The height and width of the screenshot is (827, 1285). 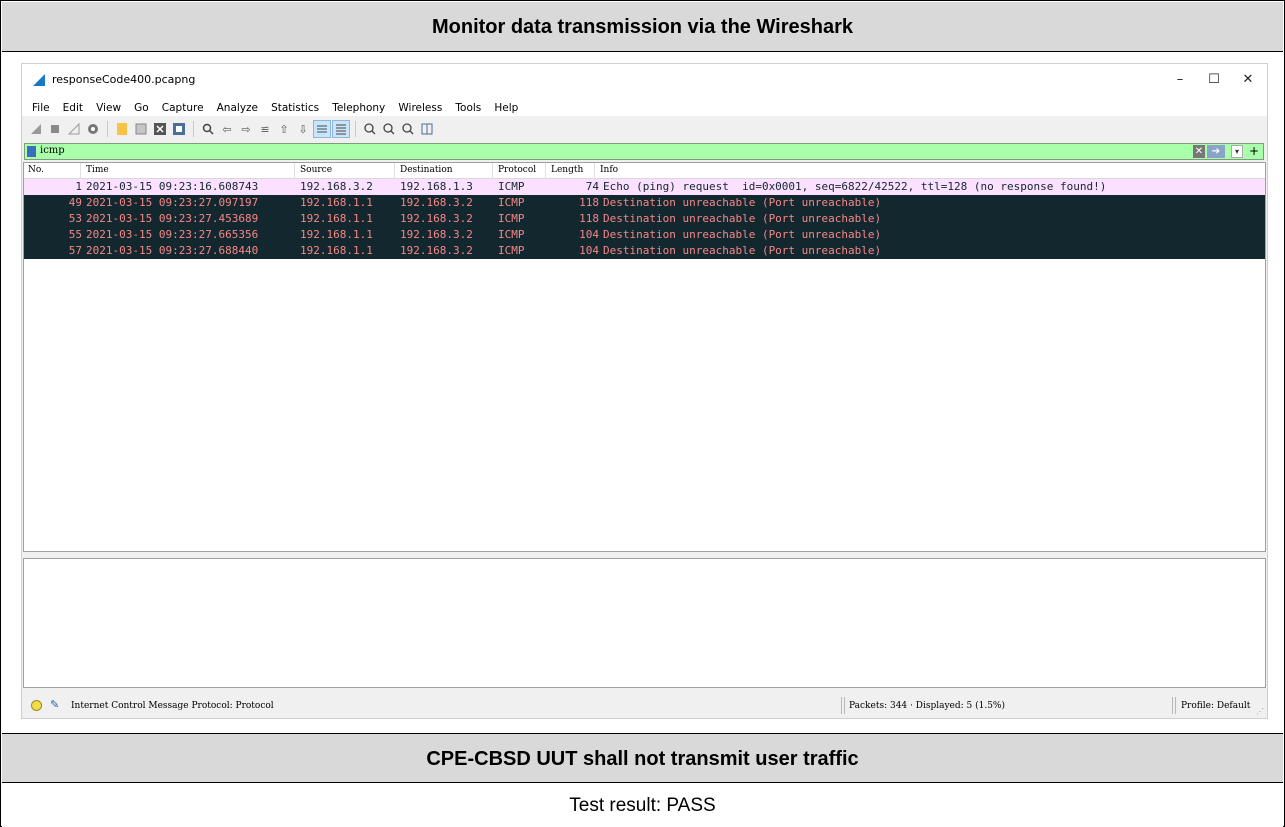 What do you see at coordinates (370, 129) in the screenshot?
I see `zoom-in-icon` at bounding box center [370, 129].